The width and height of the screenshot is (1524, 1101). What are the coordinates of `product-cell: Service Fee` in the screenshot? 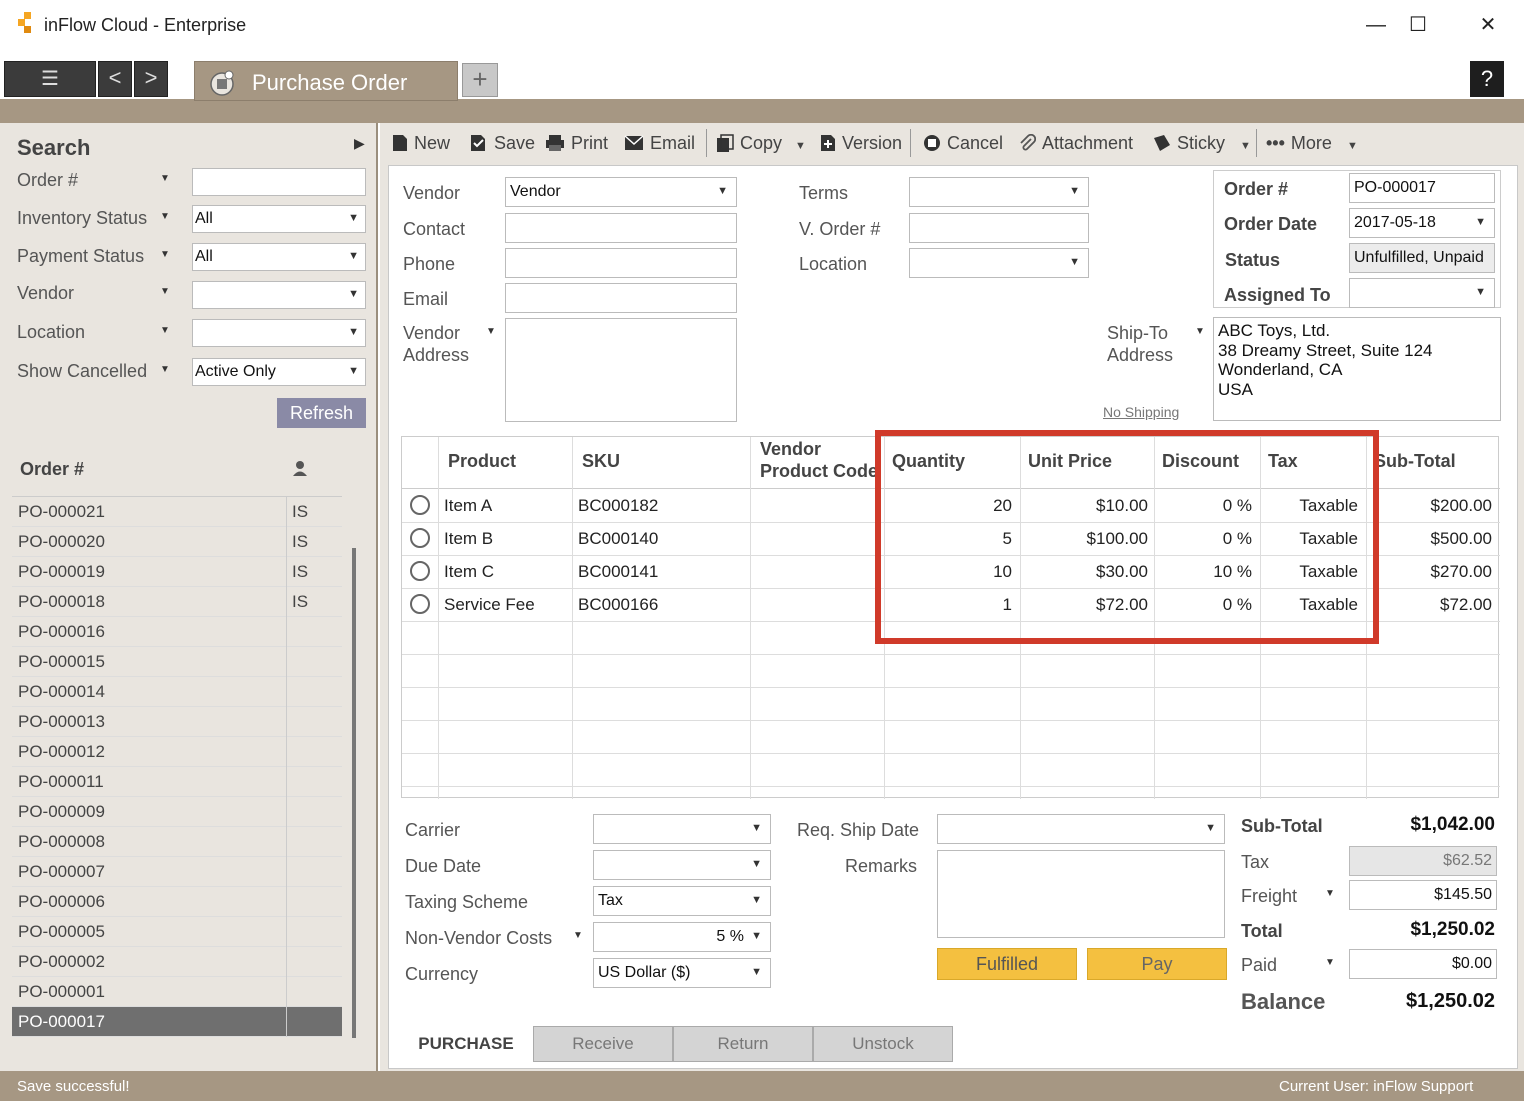 It's located at (489, 605).